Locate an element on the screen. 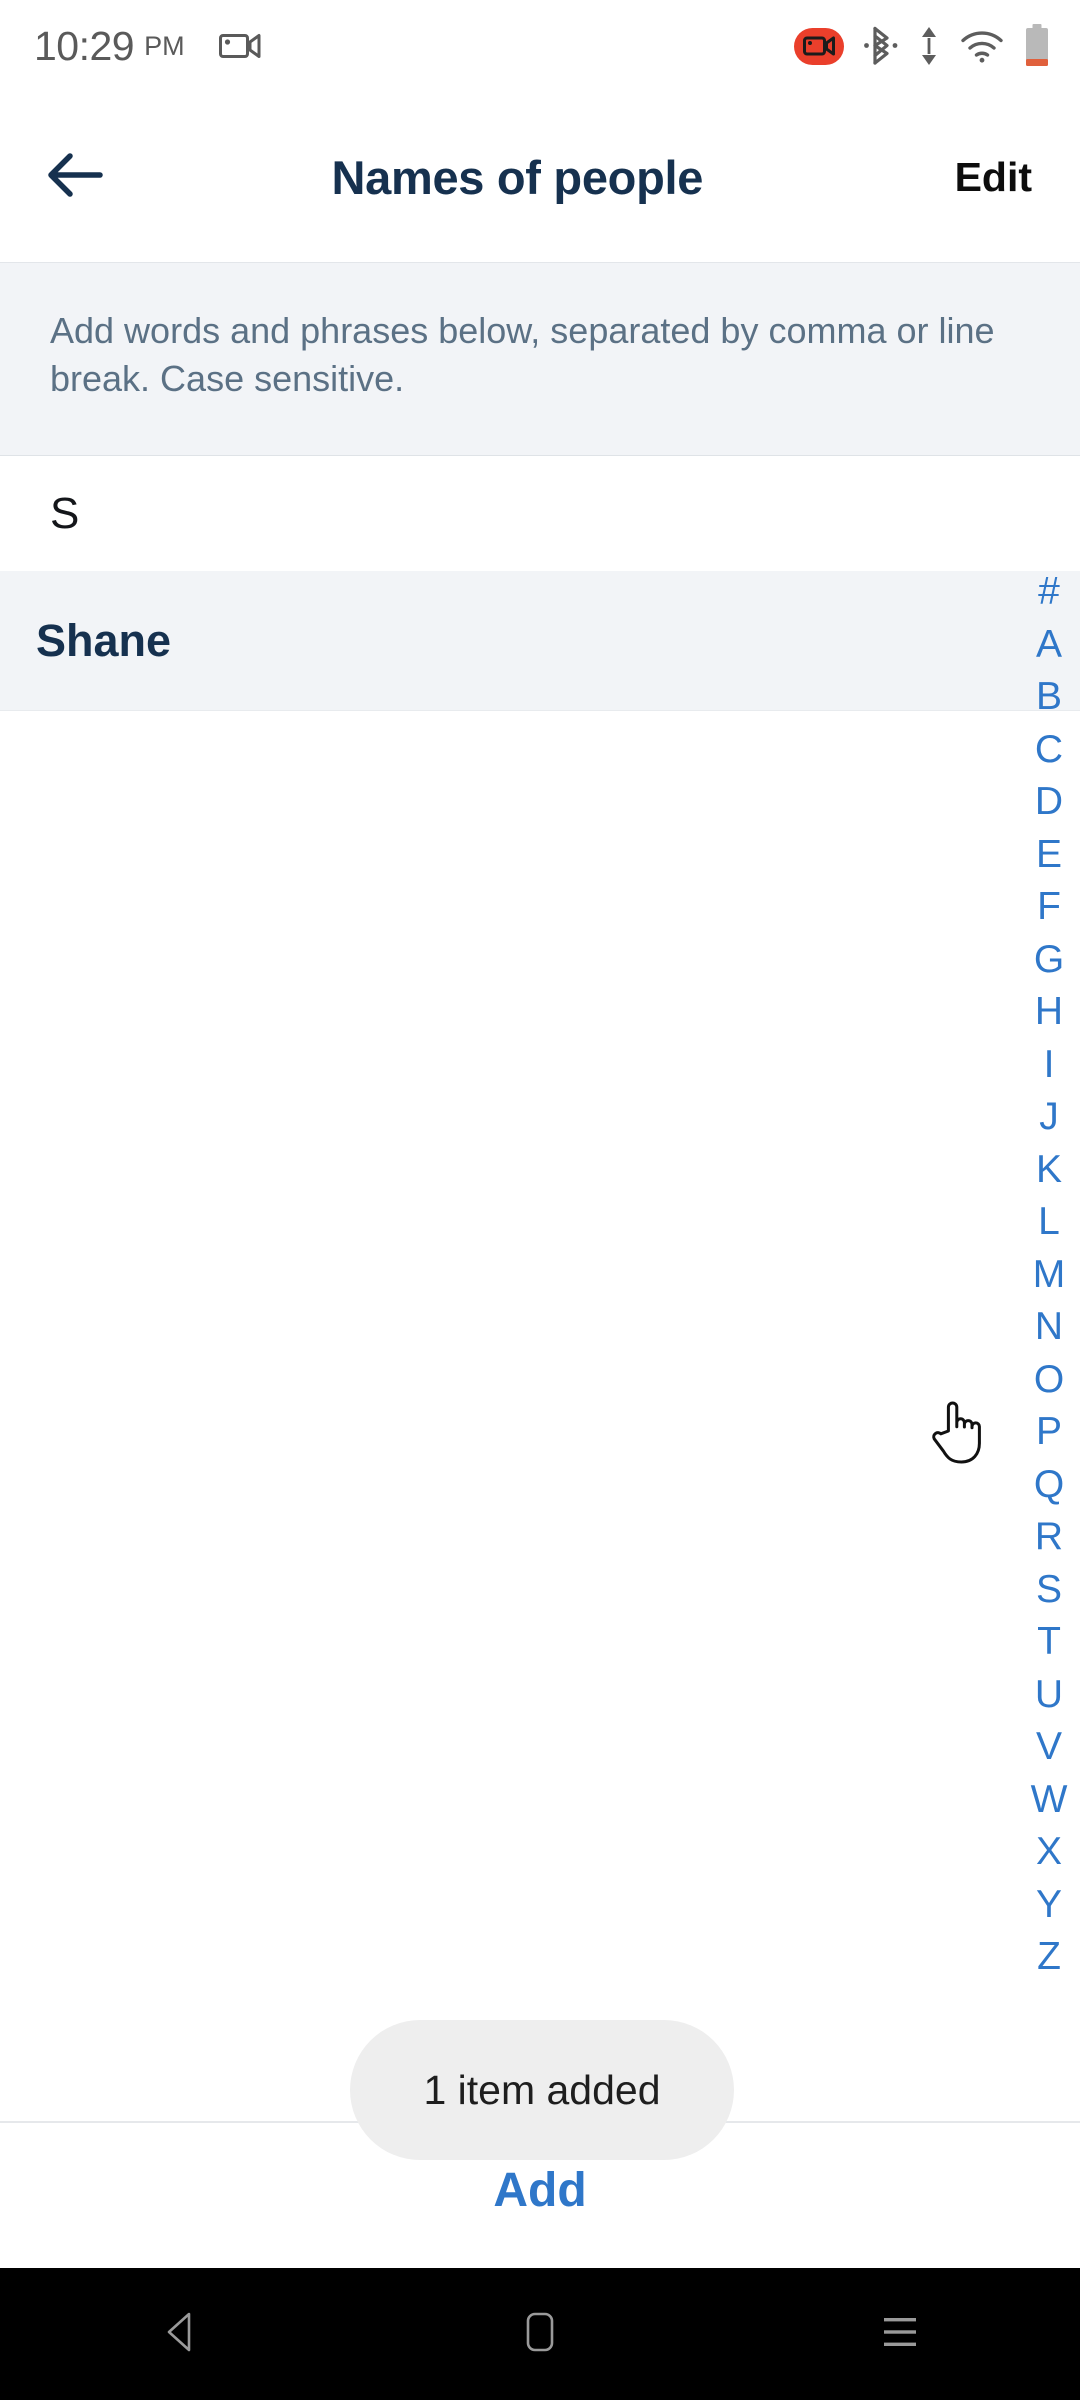 This screenshot has width=1080, height=2400. page-title: Names of people is located at coordinates (517, 177).